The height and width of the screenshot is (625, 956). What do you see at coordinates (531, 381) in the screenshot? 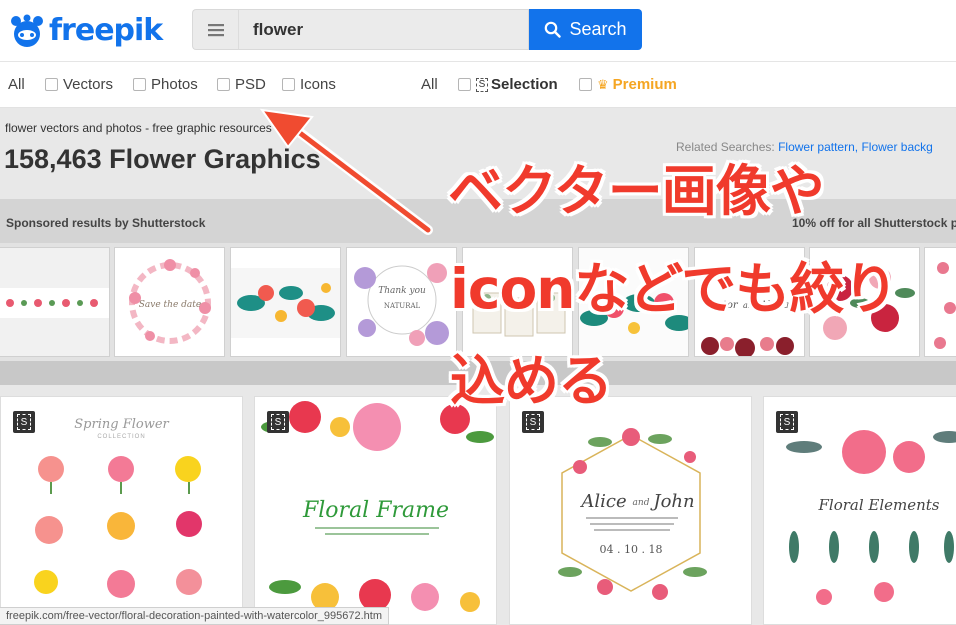
I see `annotation-line-3: 込める` at bounding box center [531, 381].